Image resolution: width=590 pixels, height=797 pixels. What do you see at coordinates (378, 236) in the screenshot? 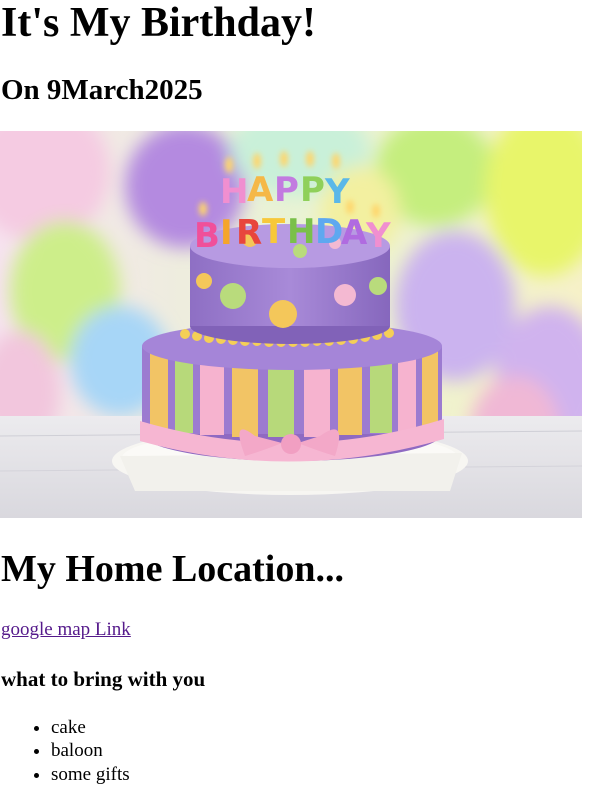
I see `svg-text: Y` at bounding box center [378, 236].